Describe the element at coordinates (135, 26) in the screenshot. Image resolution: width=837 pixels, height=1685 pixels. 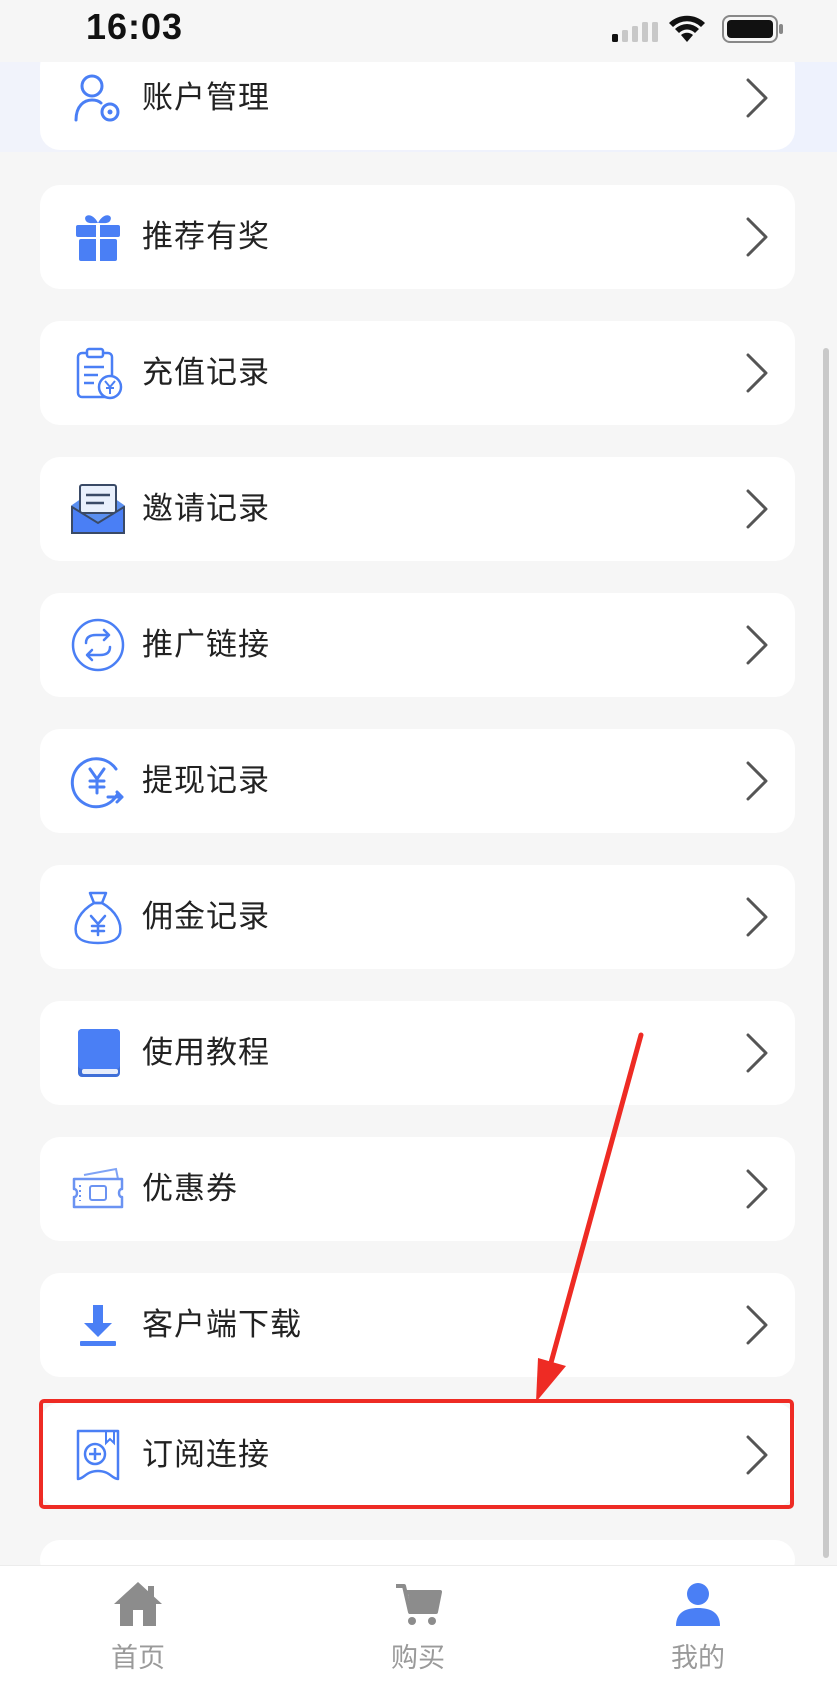
I see `status-time: 16:03` at that location.